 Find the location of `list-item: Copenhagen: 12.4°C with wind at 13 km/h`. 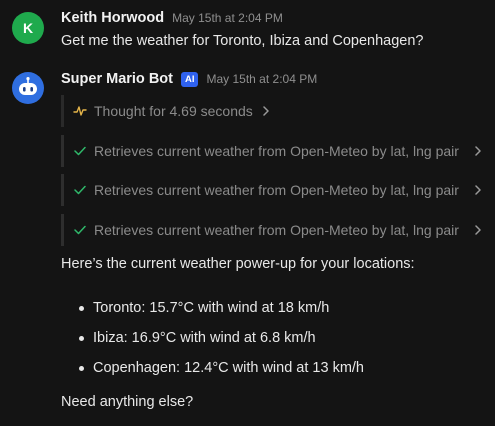

list-item: Copenhagen: 12.4°C with wind at 13 km/h is located at coordinates (221, 368).